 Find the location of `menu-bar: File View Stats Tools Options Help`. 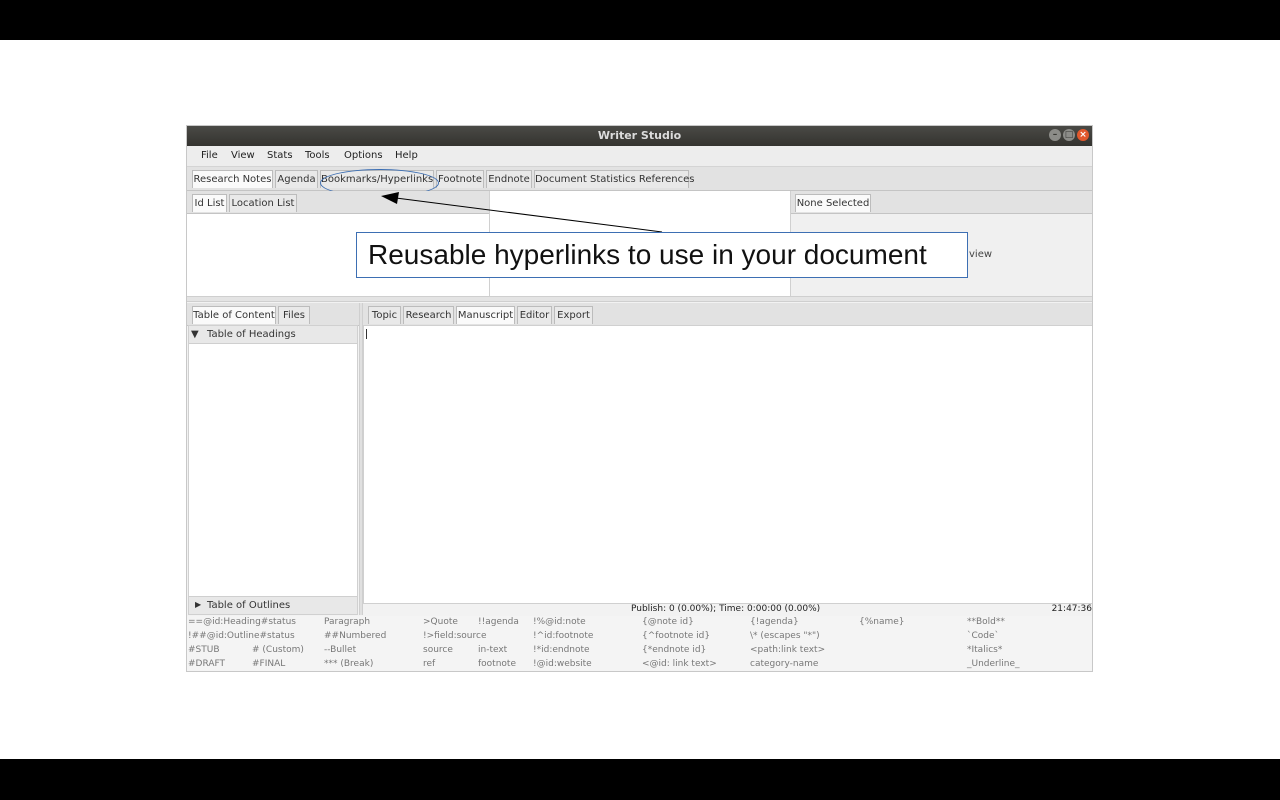

menu-bar: File View Stats Tools Options Help is located at coordinates (639, 156).